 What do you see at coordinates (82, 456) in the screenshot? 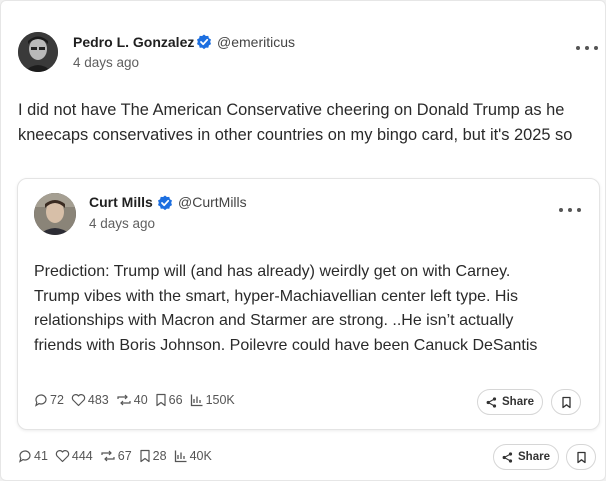
I see `like-count: 444` at bounding box center [82, 456].